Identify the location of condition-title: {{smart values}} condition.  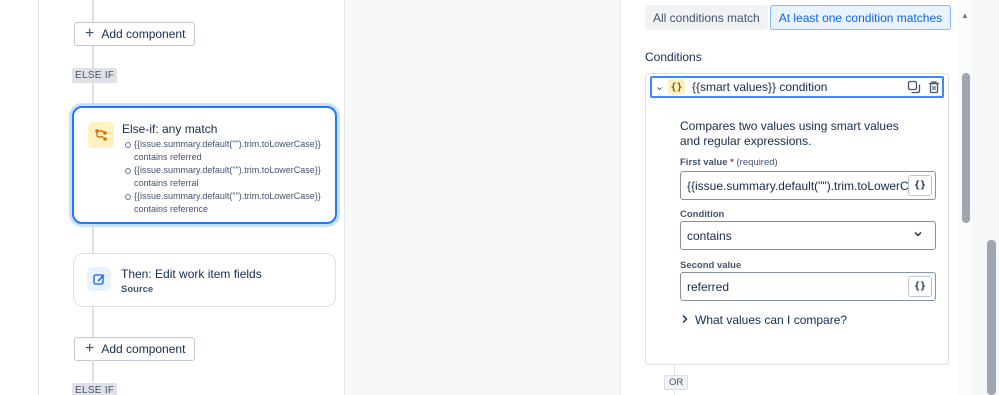
(760, 87).